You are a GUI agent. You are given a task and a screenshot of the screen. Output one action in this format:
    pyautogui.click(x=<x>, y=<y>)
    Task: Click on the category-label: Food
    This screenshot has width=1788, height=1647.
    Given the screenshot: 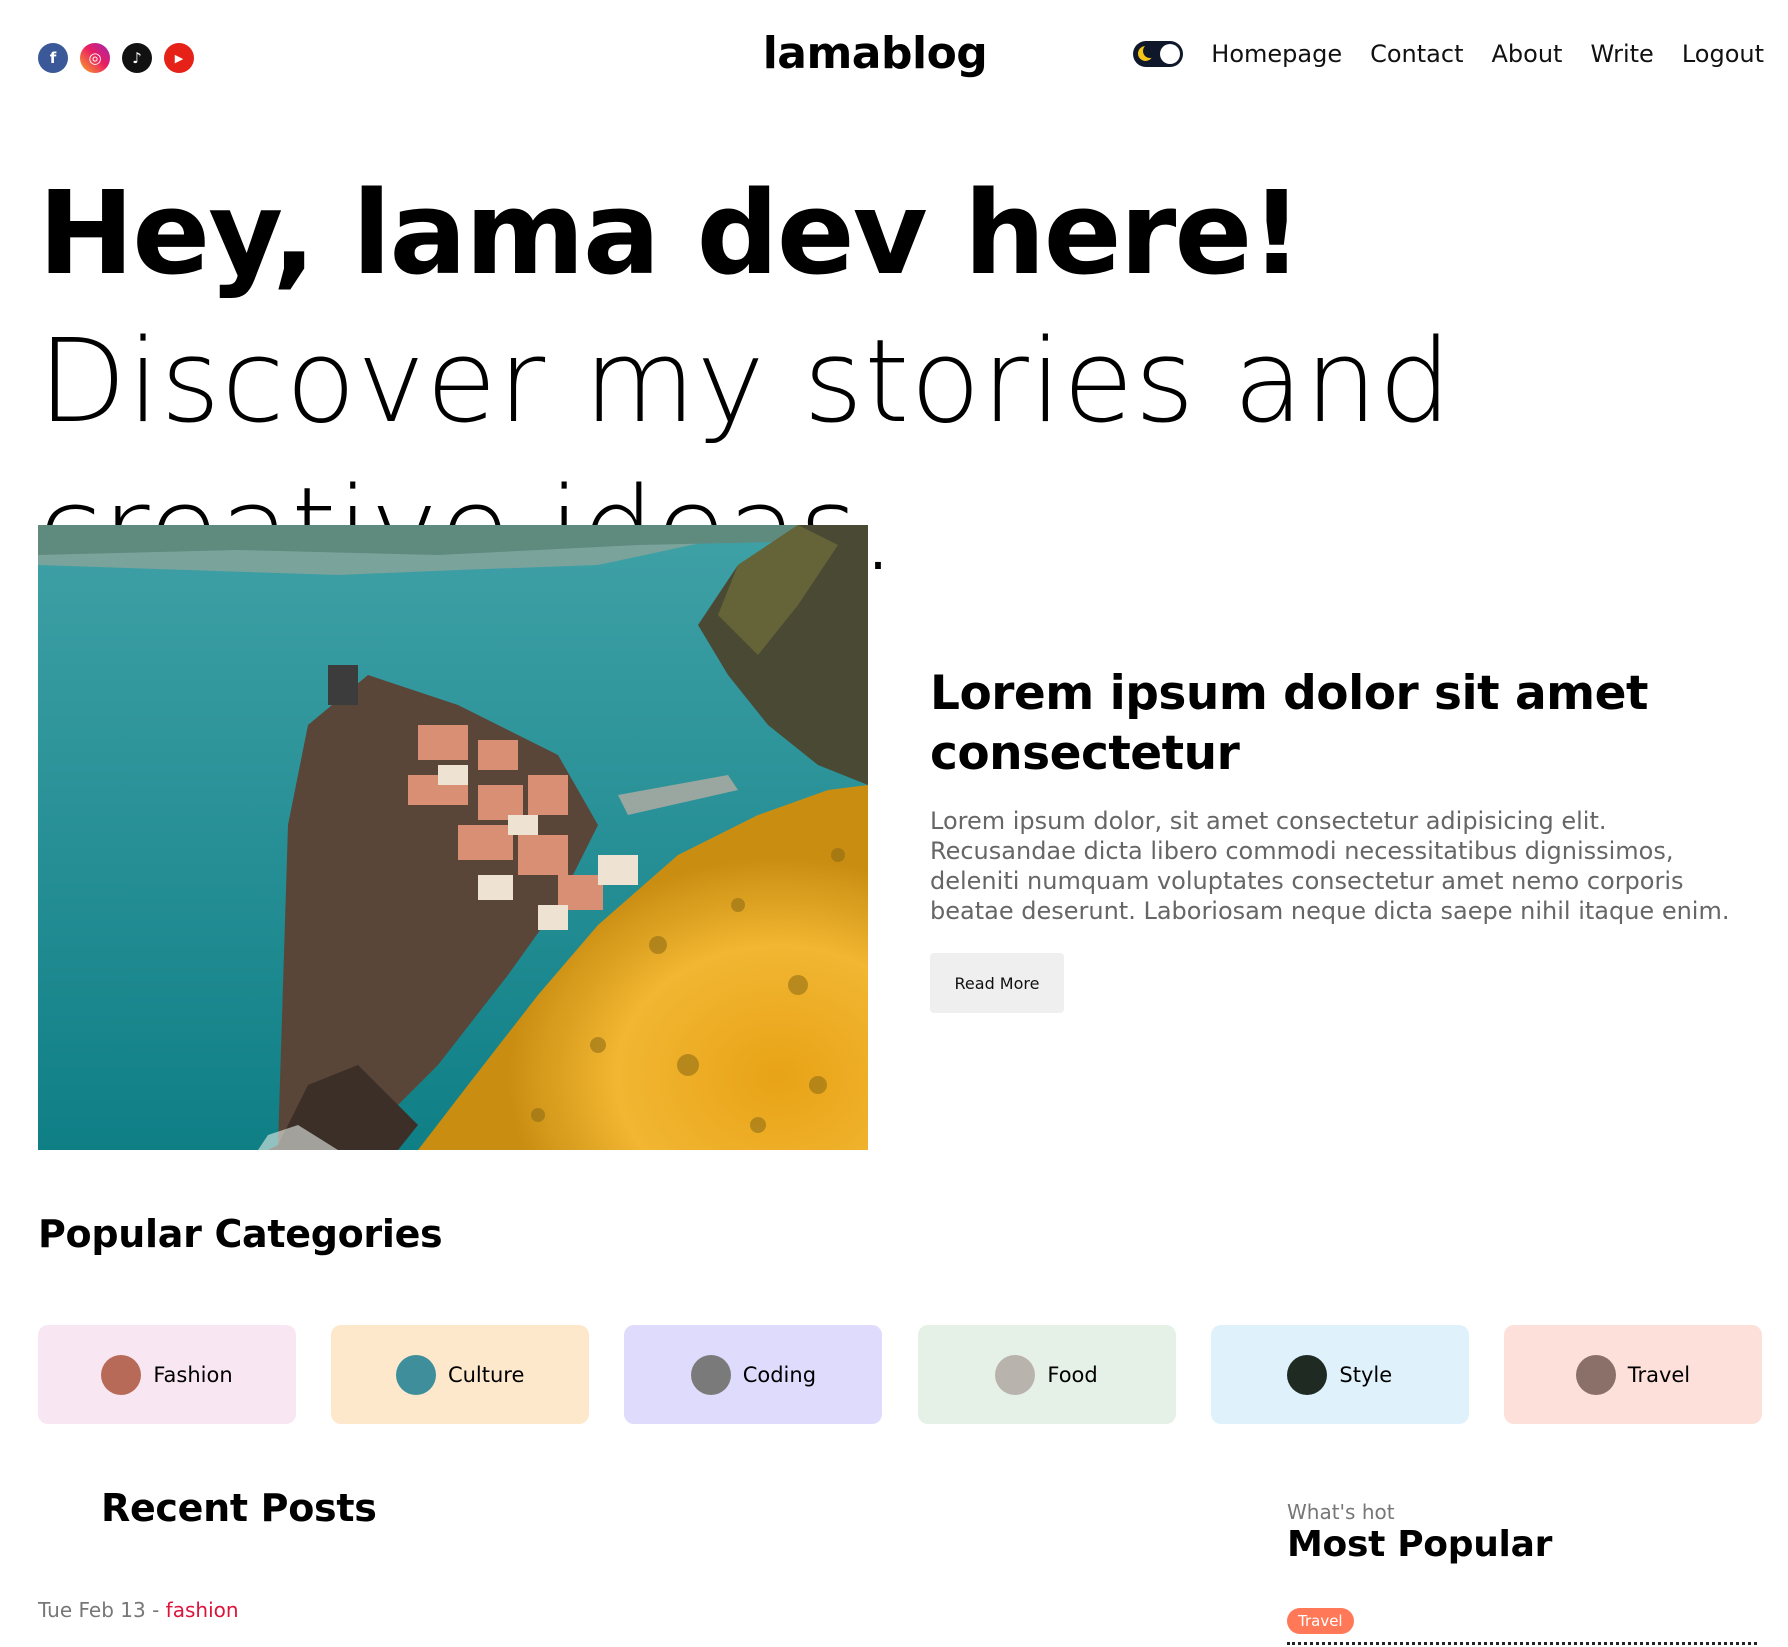 What is the action you would take?
    pyautogui.click(x=1072, y=1374)
    